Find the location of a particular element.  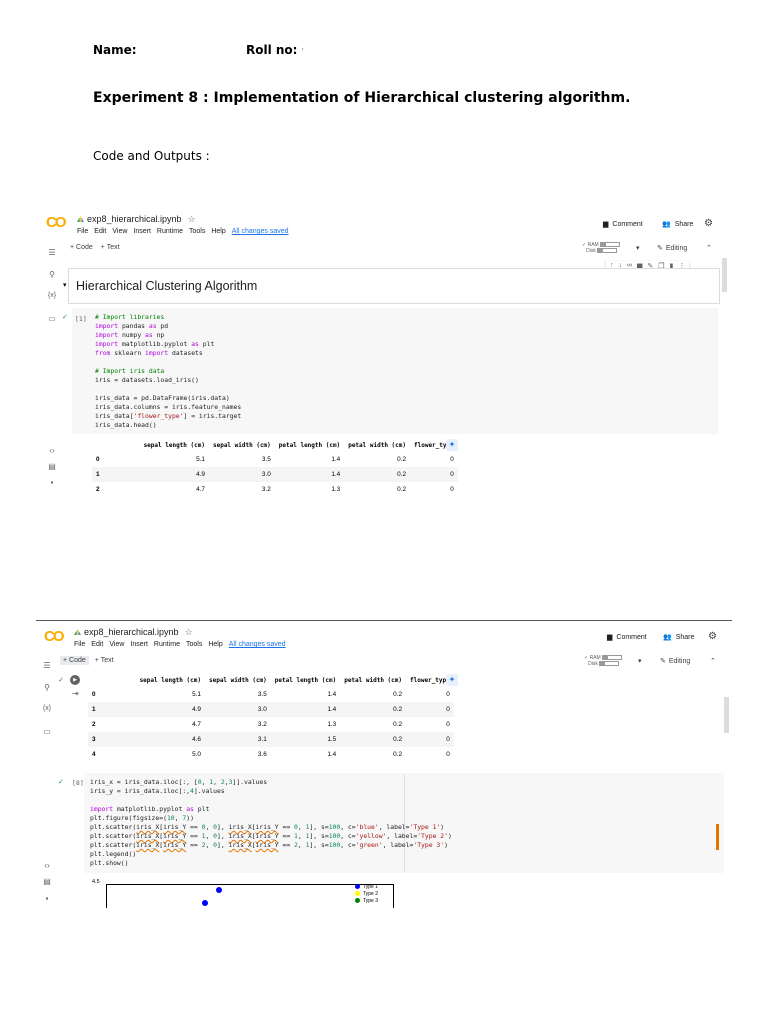

cell-run-status-icon: ✓ is located at coordinates (61, 782).